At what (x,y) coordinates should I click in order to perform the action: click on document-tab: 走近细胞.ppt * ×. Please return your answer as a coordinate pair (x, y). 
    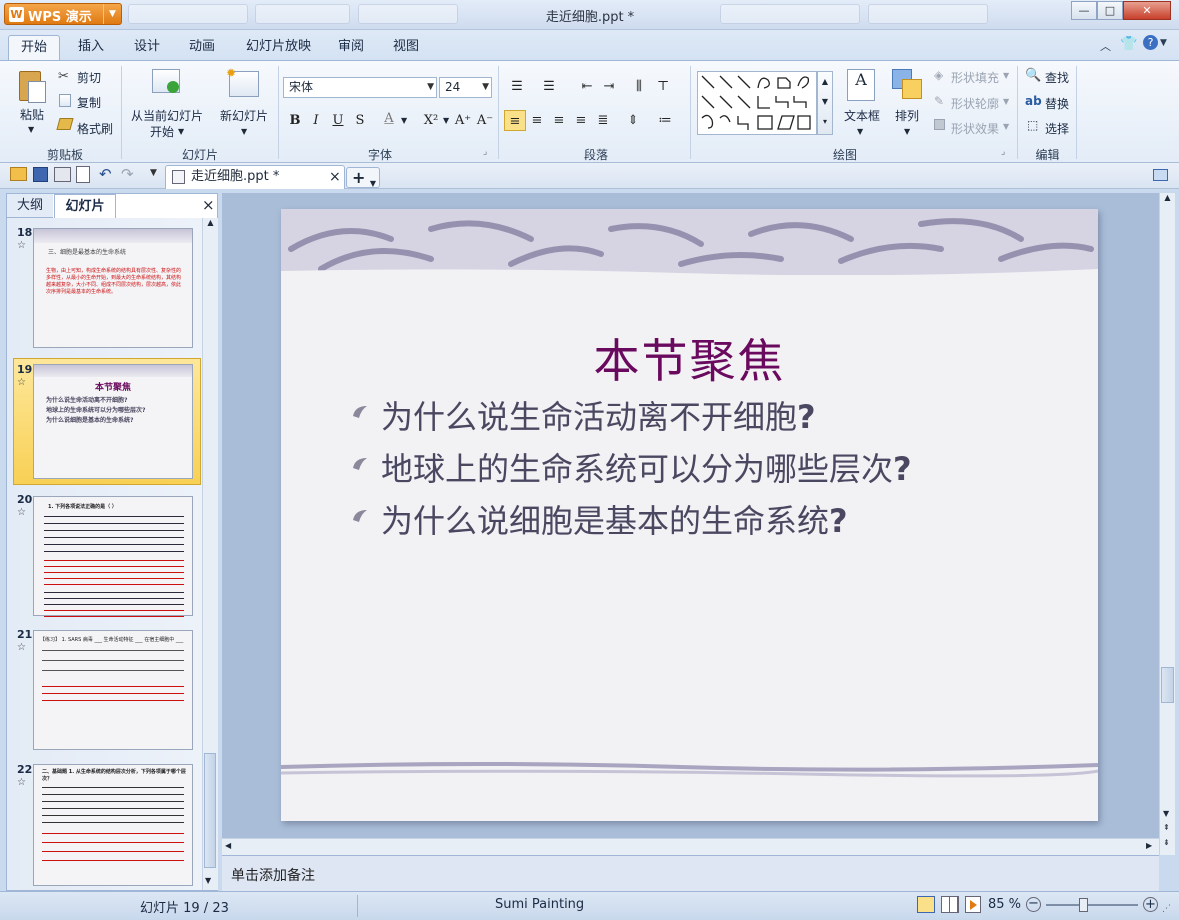
    Looking at the image, I should click on (255, 177).